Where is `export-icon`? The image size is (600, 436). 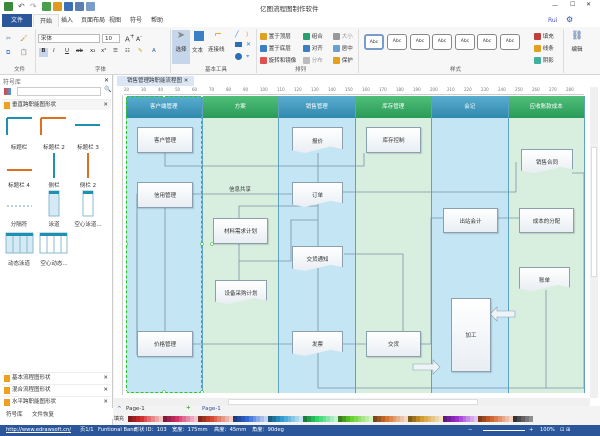
export-icon is located at coordinates (90, 6).